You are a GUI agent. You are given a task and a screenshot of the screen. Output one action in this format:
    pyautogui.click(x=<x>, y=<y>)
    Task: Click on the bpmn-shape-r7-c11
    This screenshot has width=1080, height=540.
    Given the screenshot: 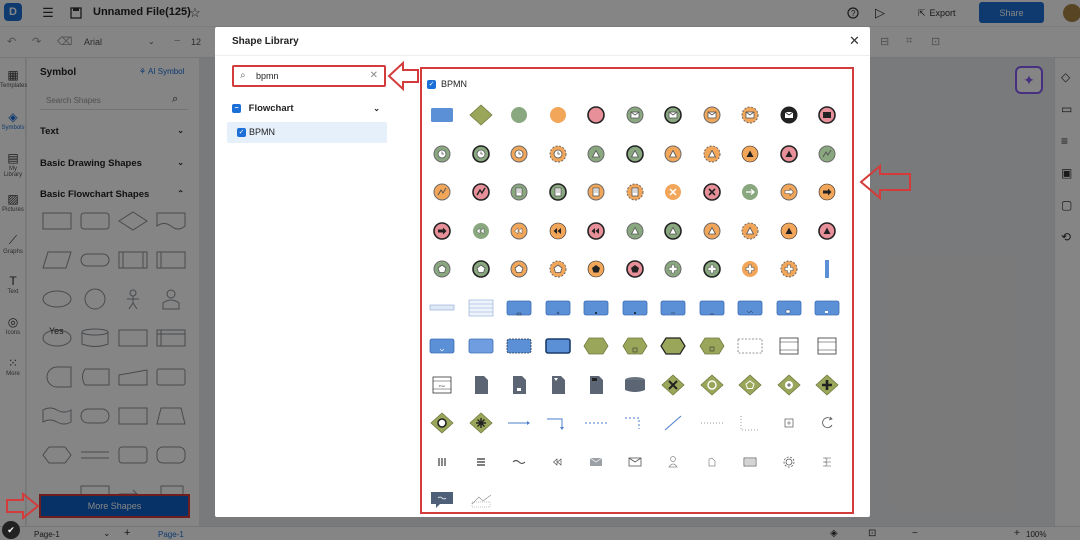 What is the action you would take?
    pyautogui.click(x=827, y=346)
    